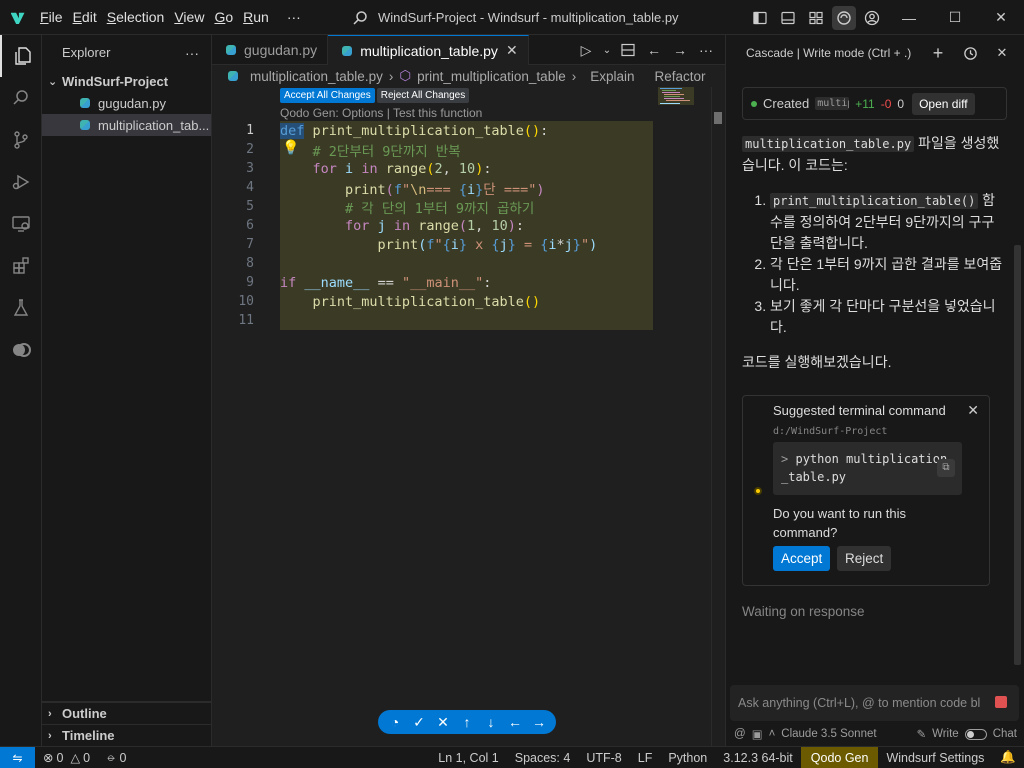 This screenshot has height=768, width=1024. What do you see at coordinates (603, 758) in the screenshot?
I see `encoding: UTF-8` at bounding box center [603, 758].